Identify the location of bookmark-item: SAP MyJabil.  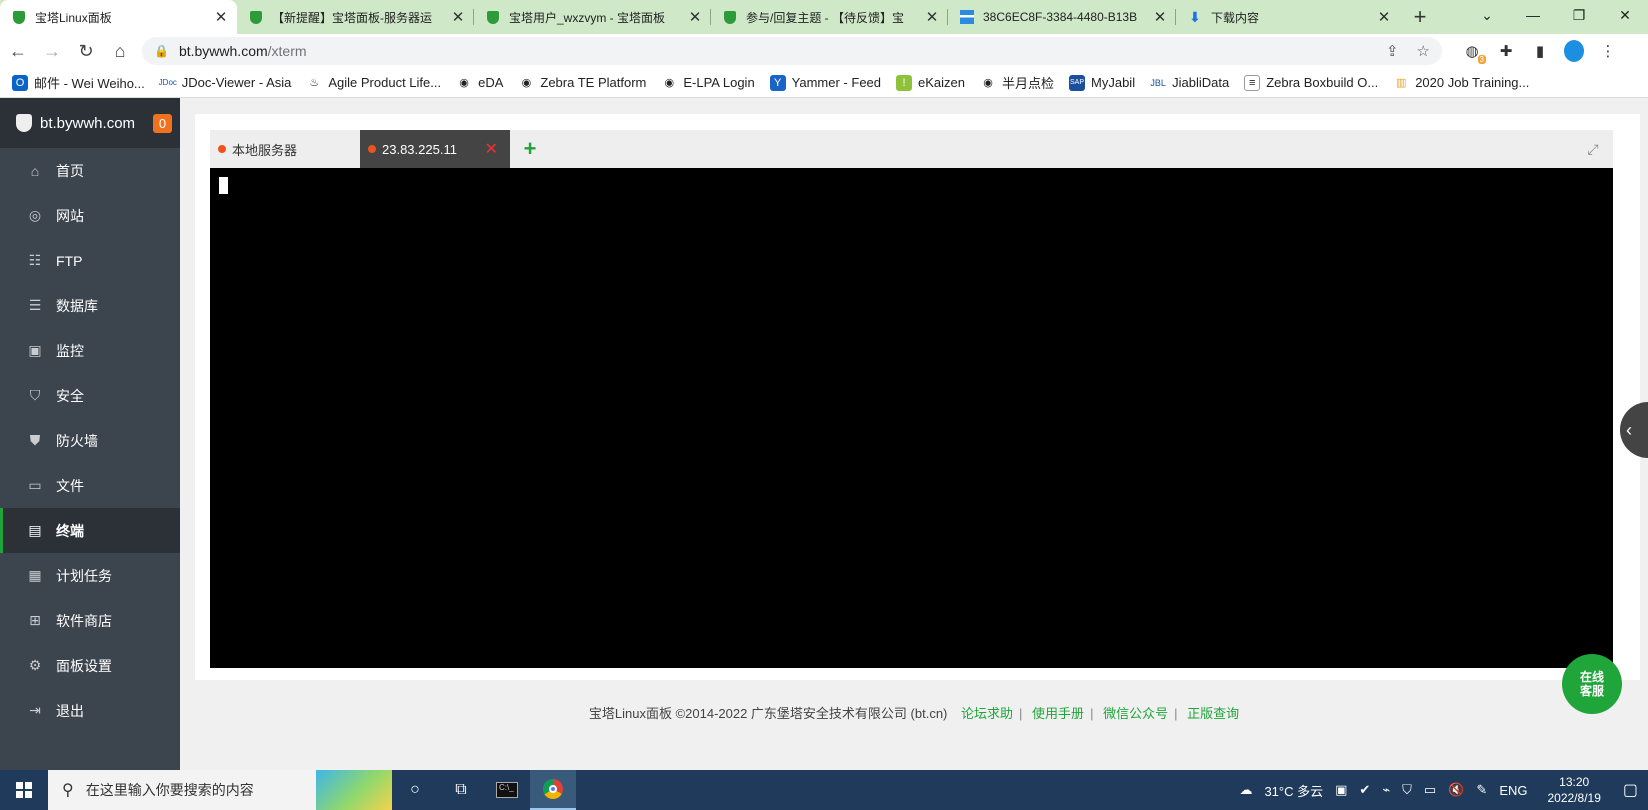
(1102, 82).